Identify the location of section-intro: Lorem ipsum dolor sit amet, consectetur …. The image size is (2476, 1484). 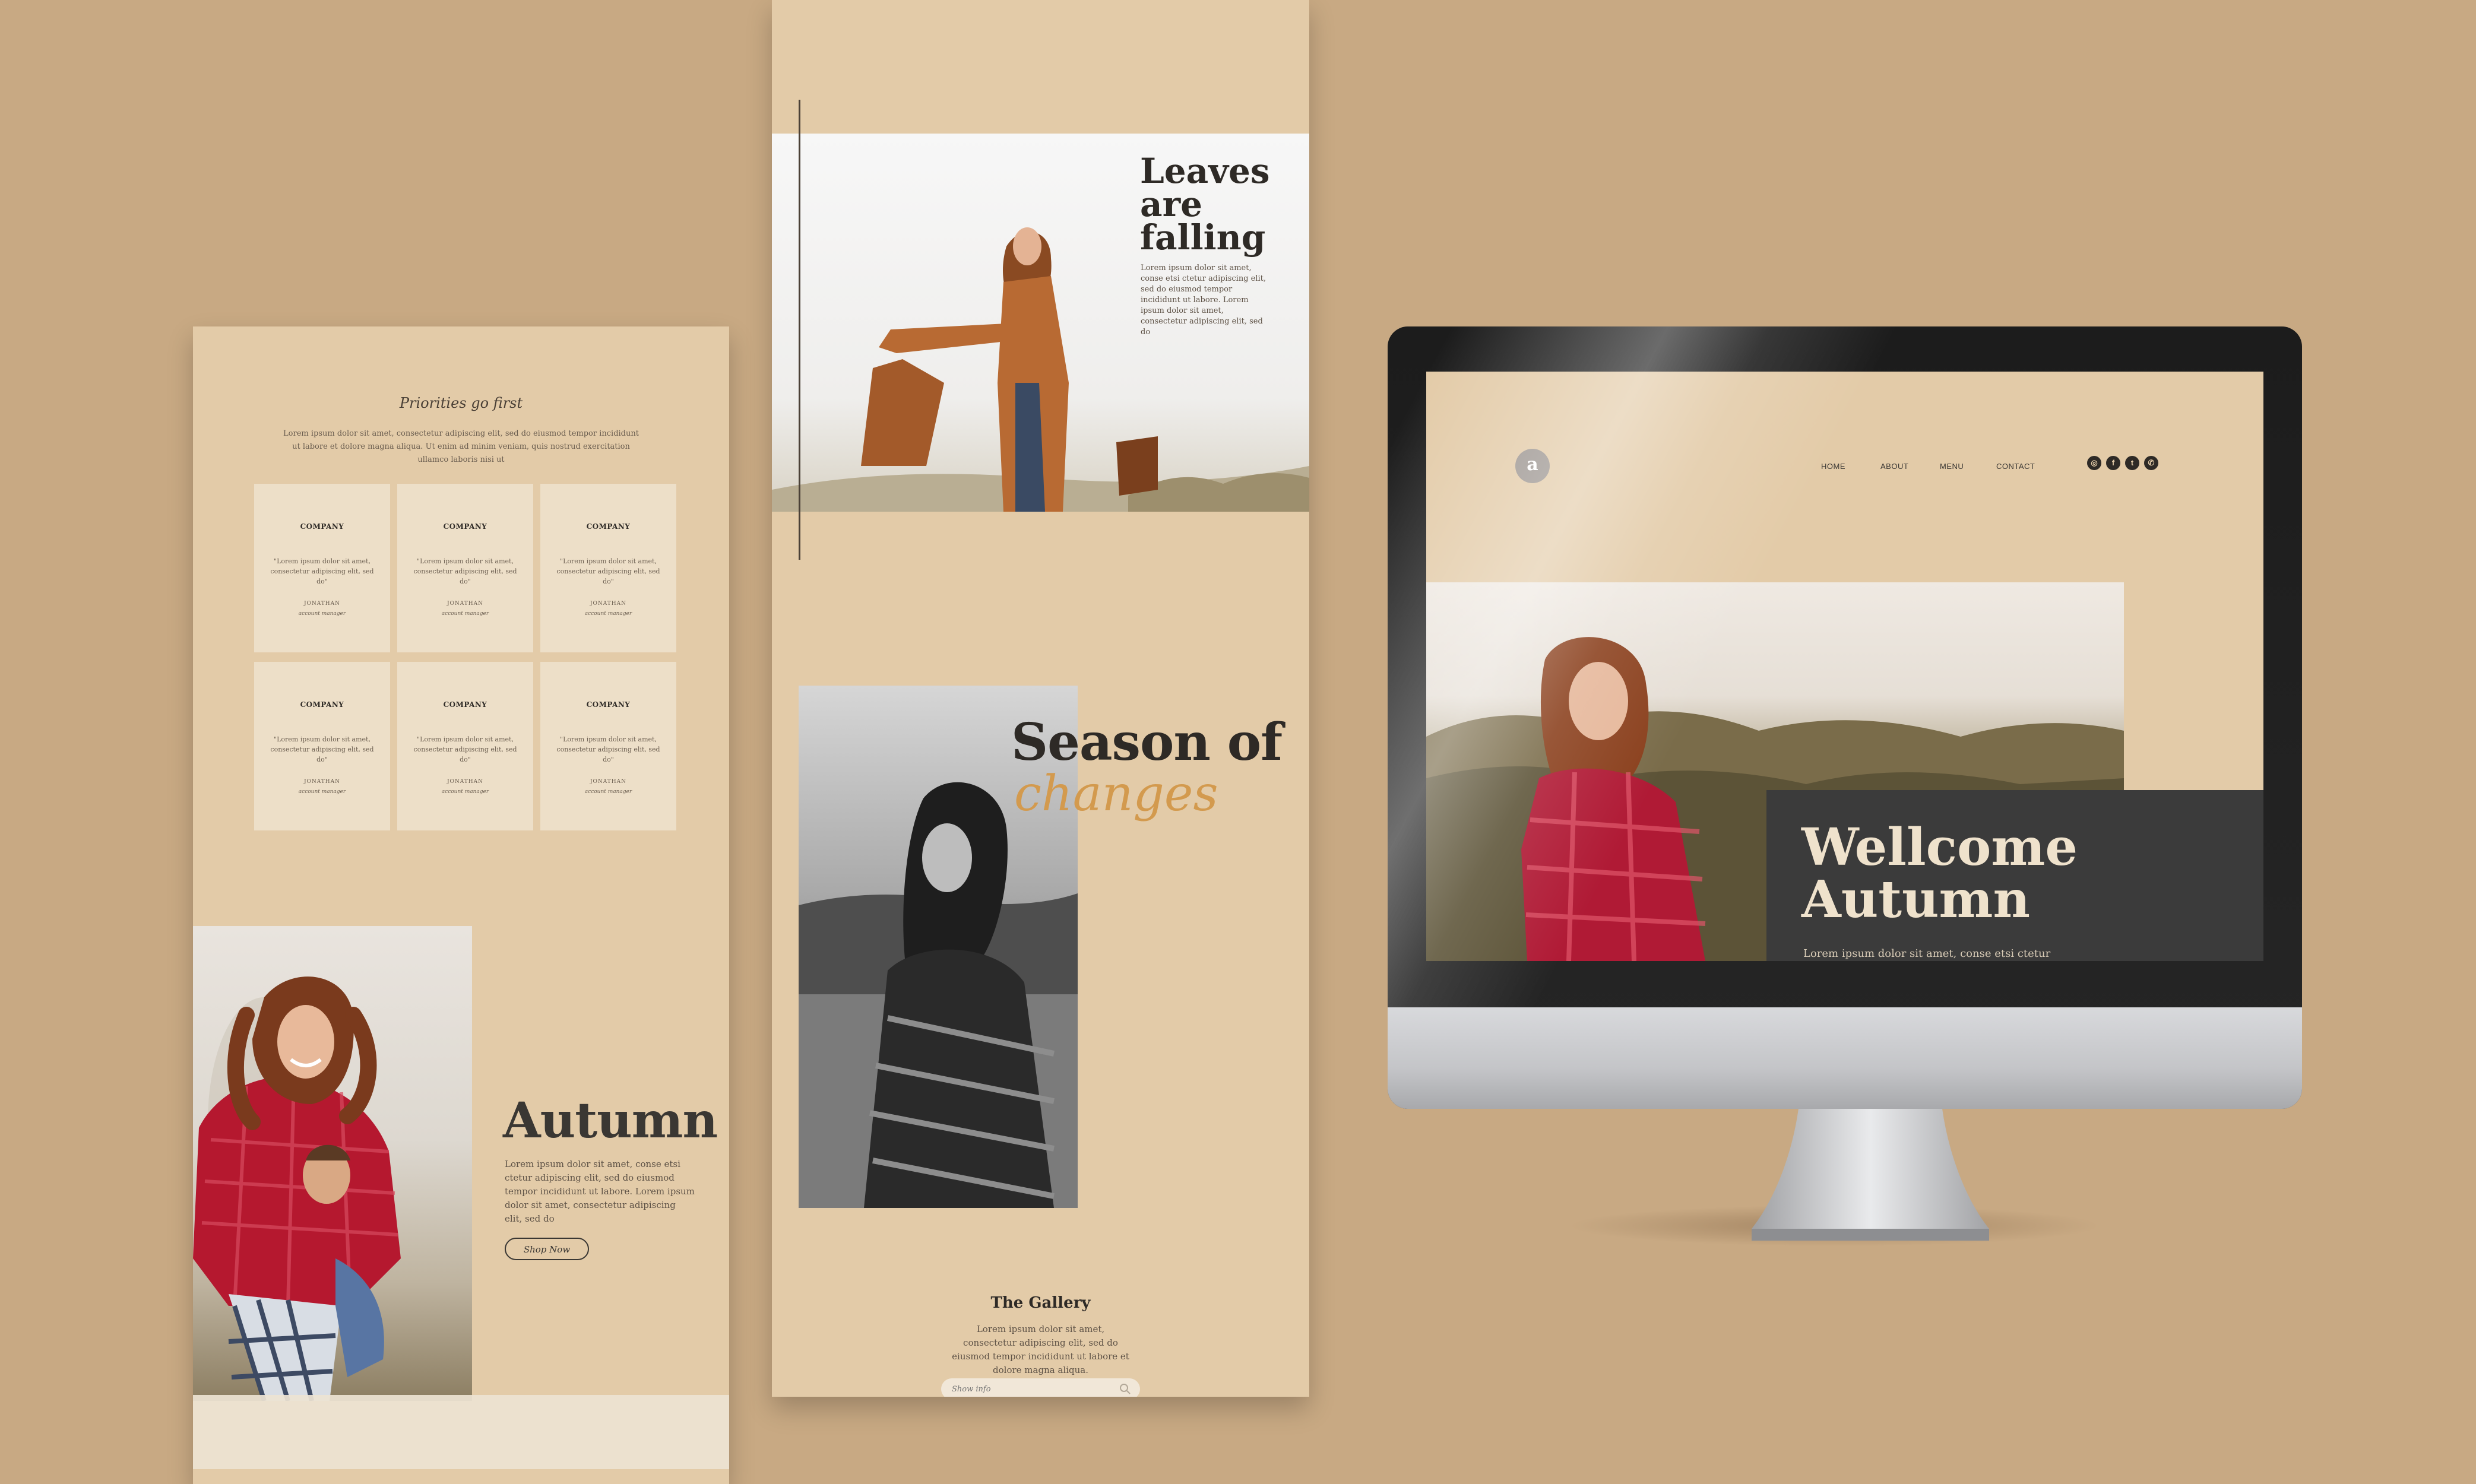
(461, 446).